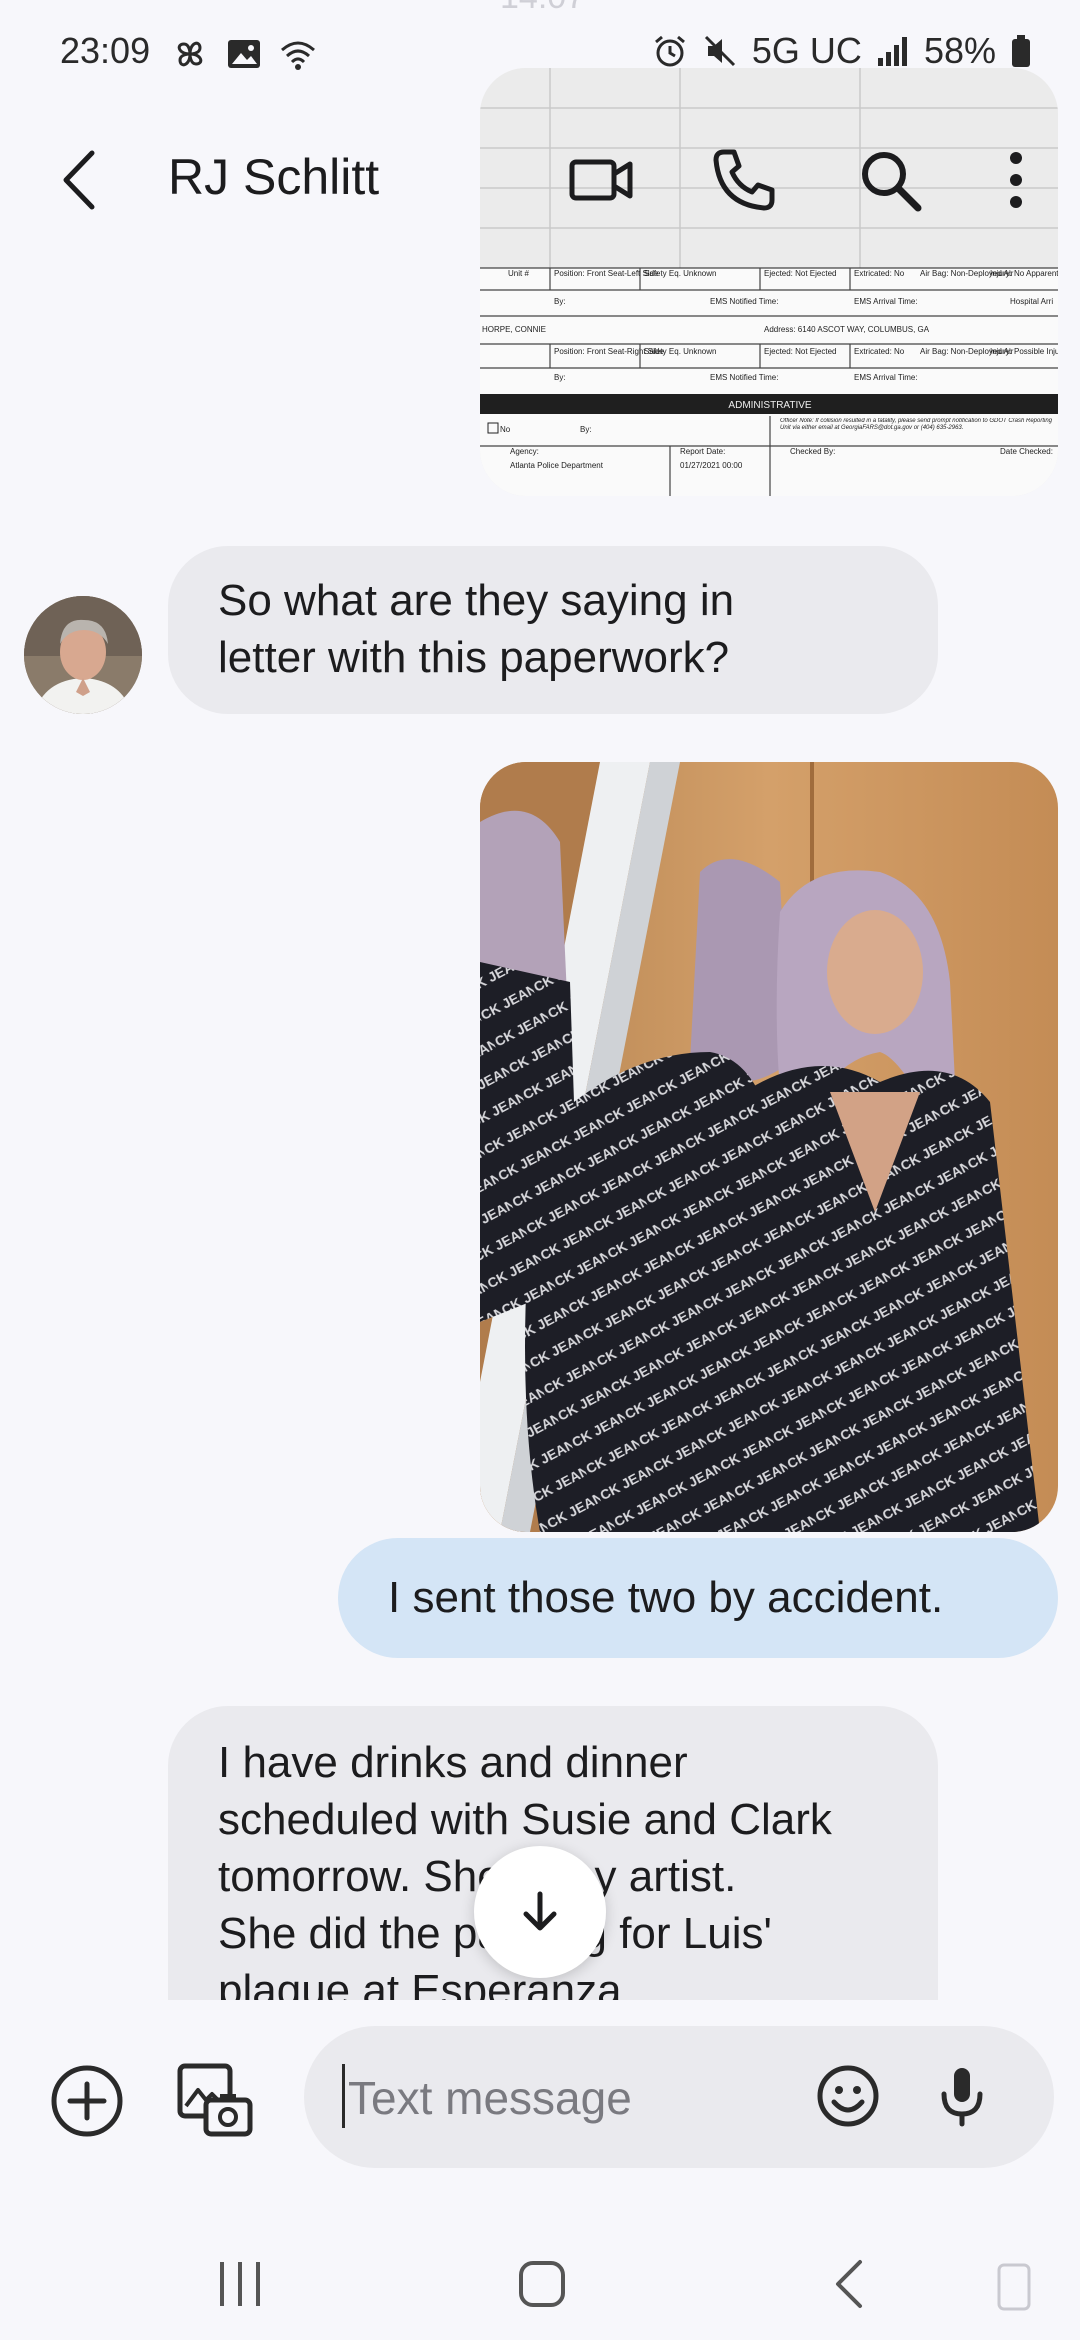 The height and width of the screenshot is (2340, 1080). Describe the element at coordinates (719, 51) in the screenshot. I see `mute-icon` at that location.